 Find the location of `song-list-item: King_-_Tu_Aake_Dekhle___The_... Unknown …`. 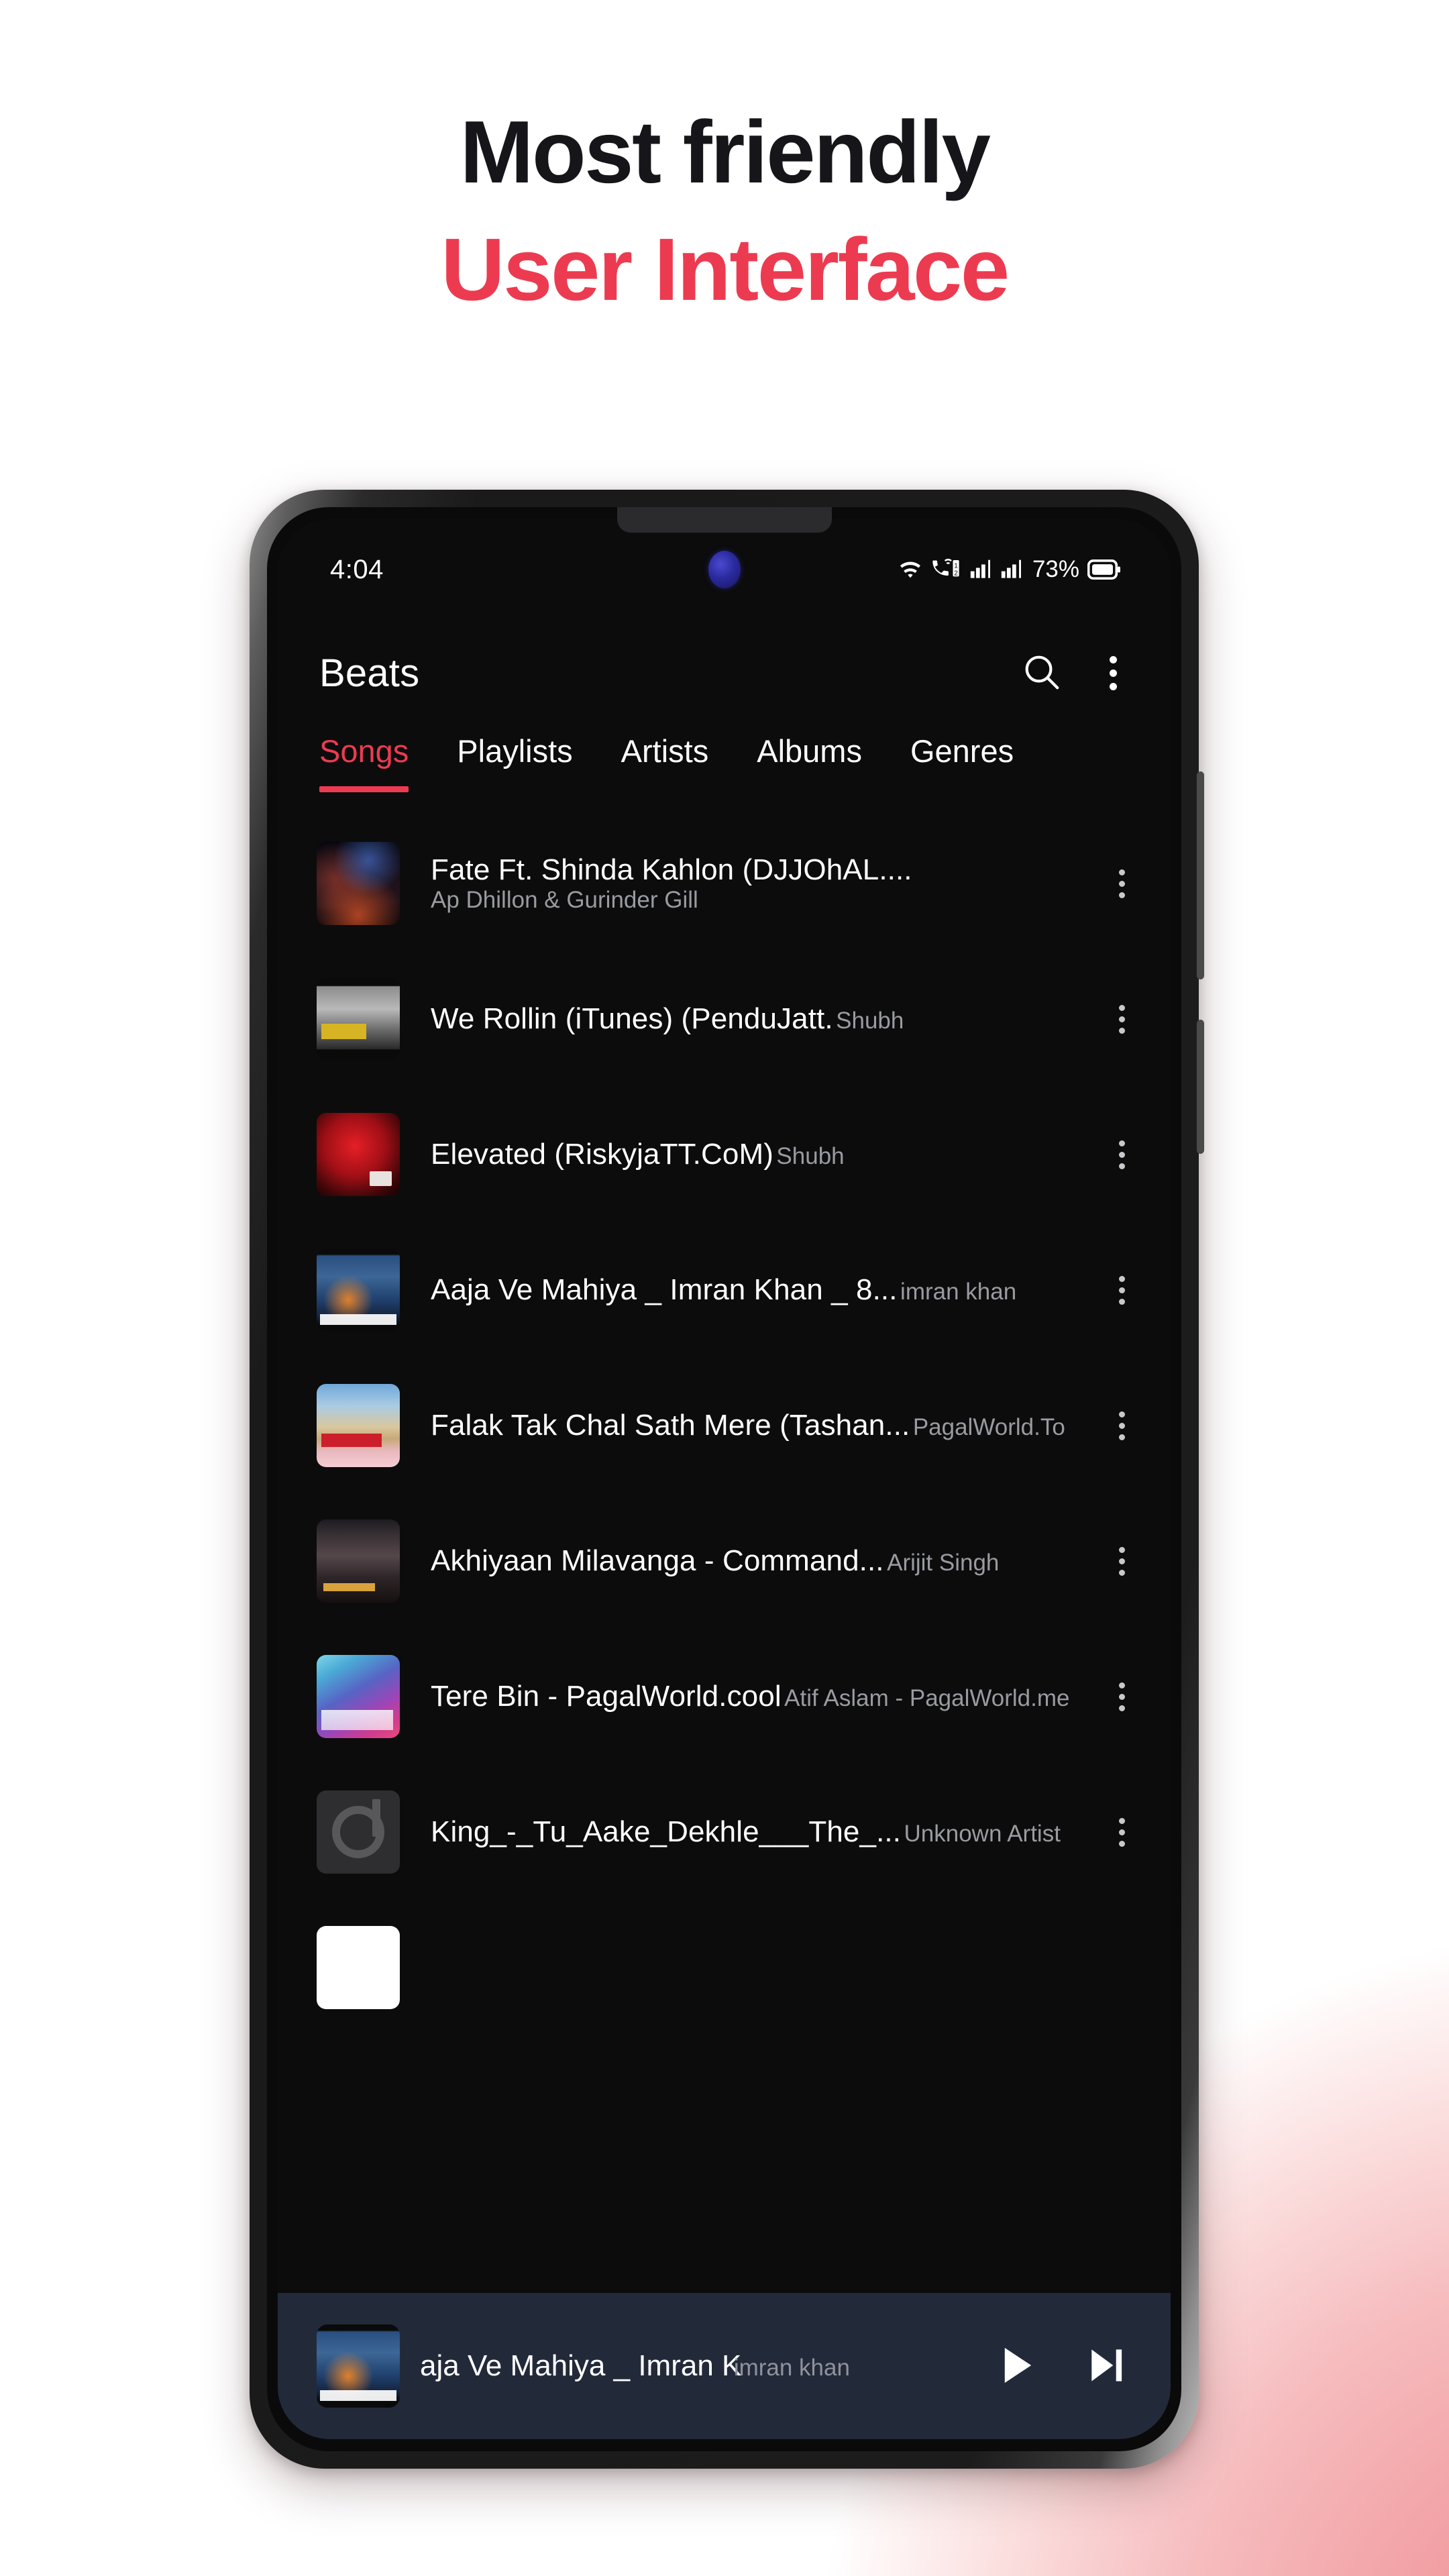

song-list-item: King_-_Tu_Aake_Dekhle___The_... Unknown … is located at coordinates (724, 1832).